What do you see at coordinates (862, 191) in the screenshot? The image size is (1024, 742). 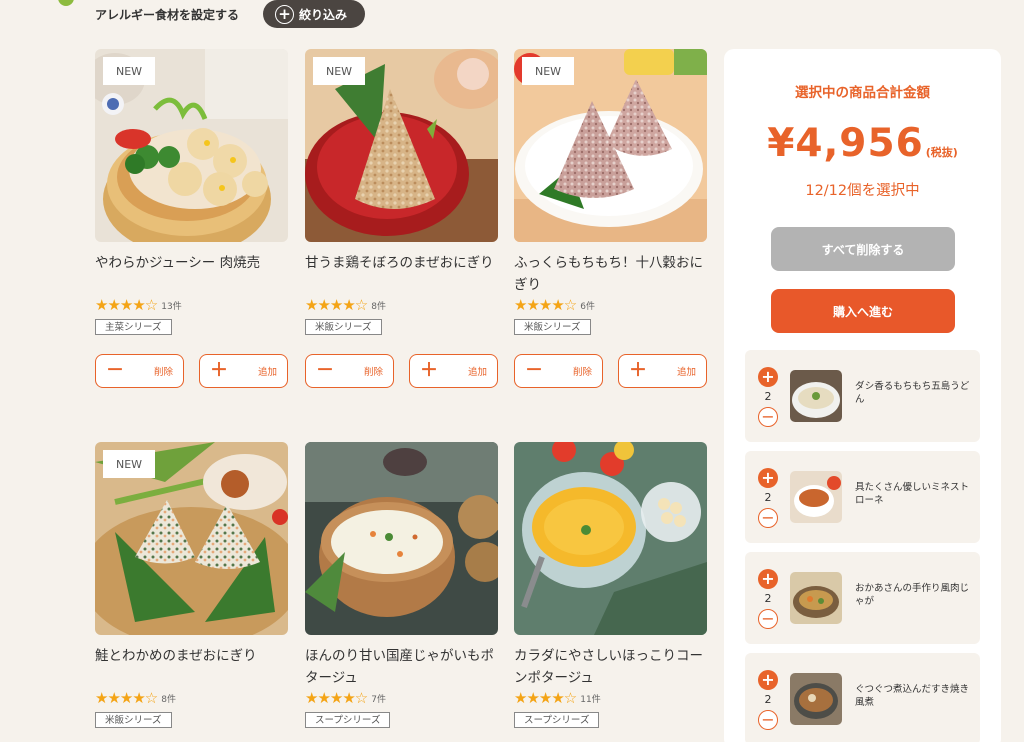 I see `selected-count: 12/12個を選択中` at bounding box center [862, 191].